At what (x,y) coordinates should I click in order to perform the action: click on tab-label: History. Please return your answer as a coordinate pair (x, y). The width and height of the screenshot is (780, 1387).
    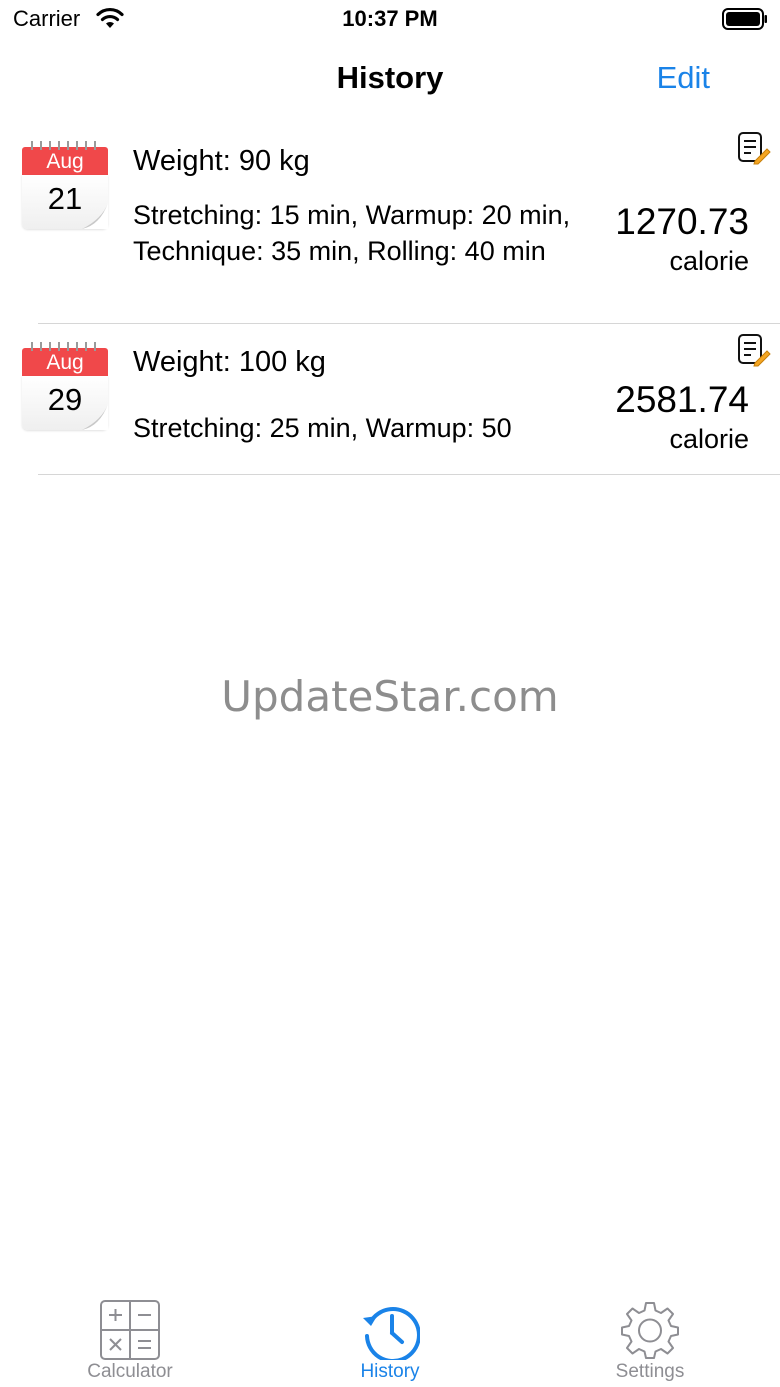
    Looking at the image, I should click on (390, 1371).